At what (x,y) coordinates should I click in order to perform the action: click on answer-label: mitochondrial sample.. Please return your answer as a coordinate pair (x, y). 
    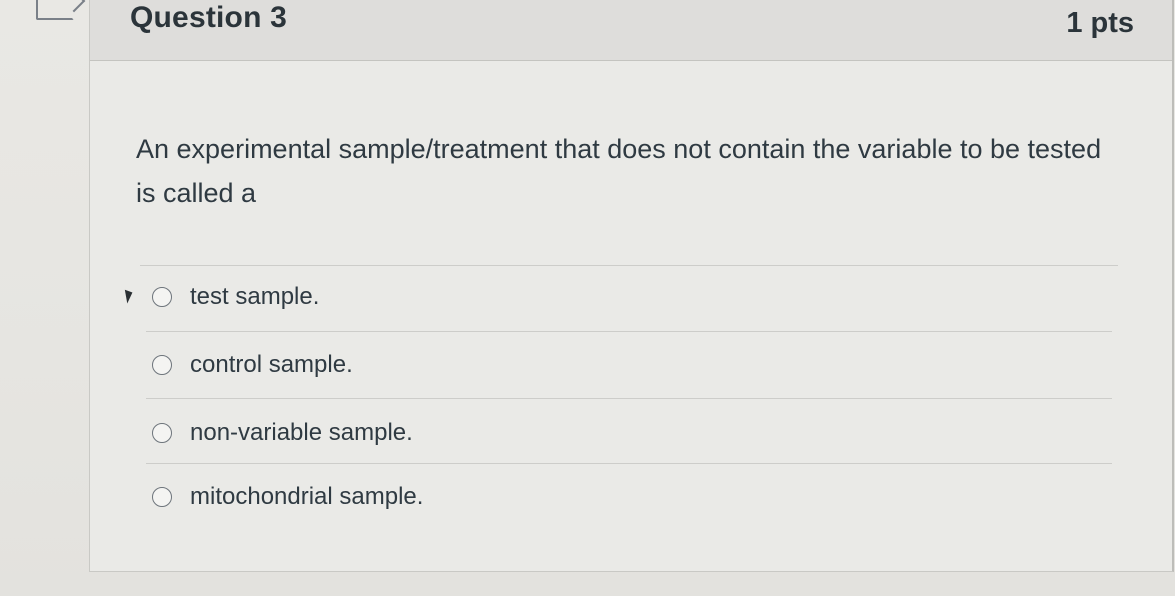
    Looking at the image, I should click on (307, 496).